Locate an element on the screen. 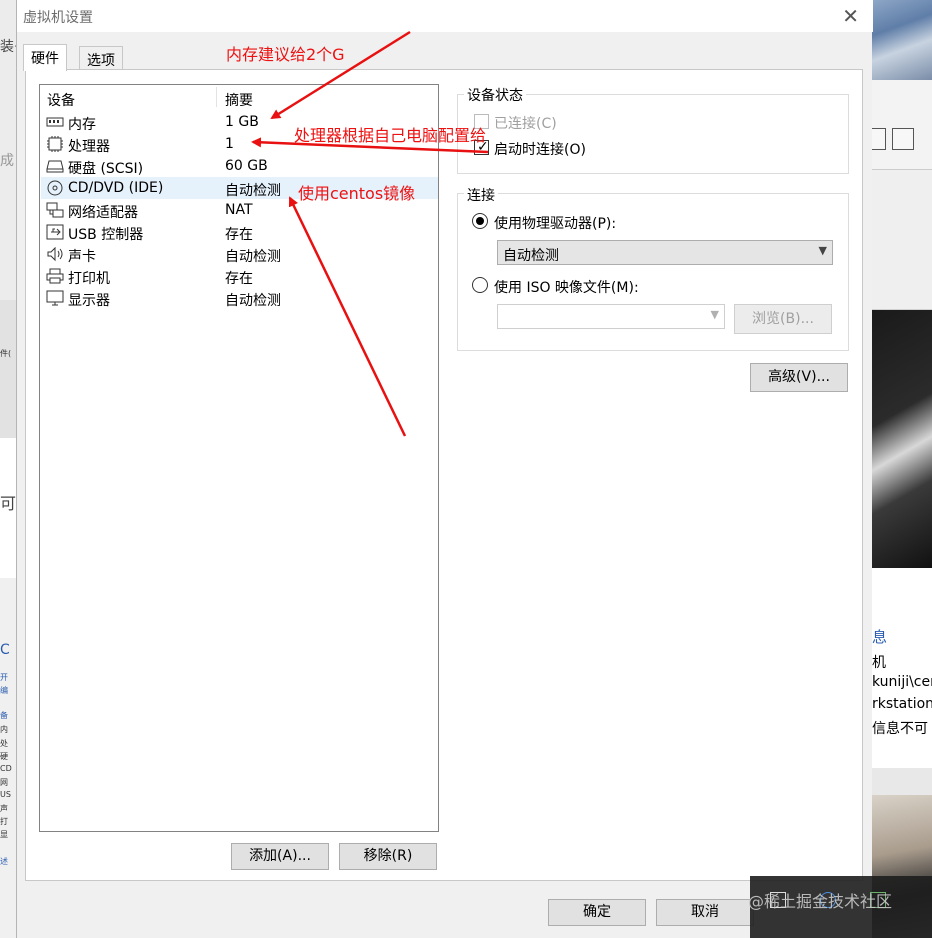 This screenshot has height=938, width=932. bg-left-mid is located at coordinates (8, 369).